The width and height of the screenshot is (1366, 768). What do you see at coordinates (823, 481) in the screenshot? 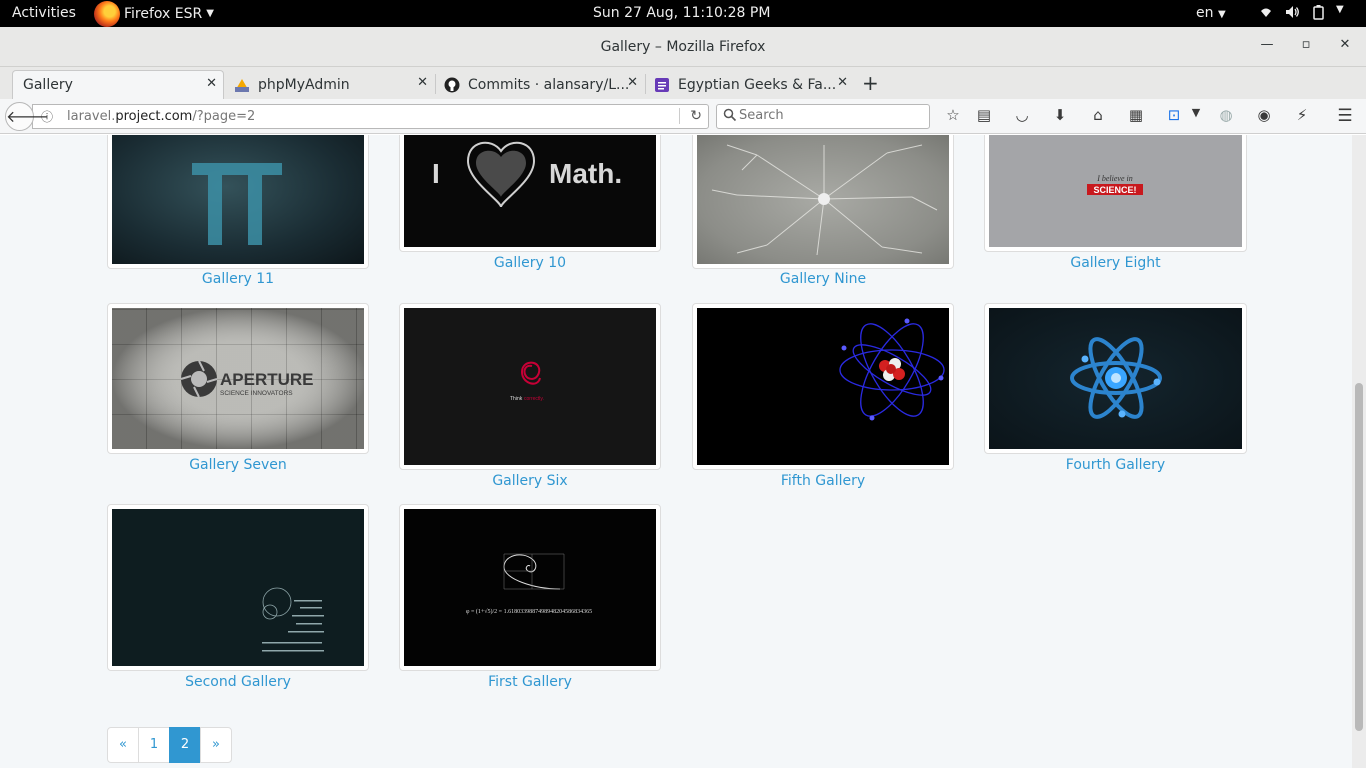
I see `gallery-title-link: Fifth Gallery` at bounding box center [823, 481].